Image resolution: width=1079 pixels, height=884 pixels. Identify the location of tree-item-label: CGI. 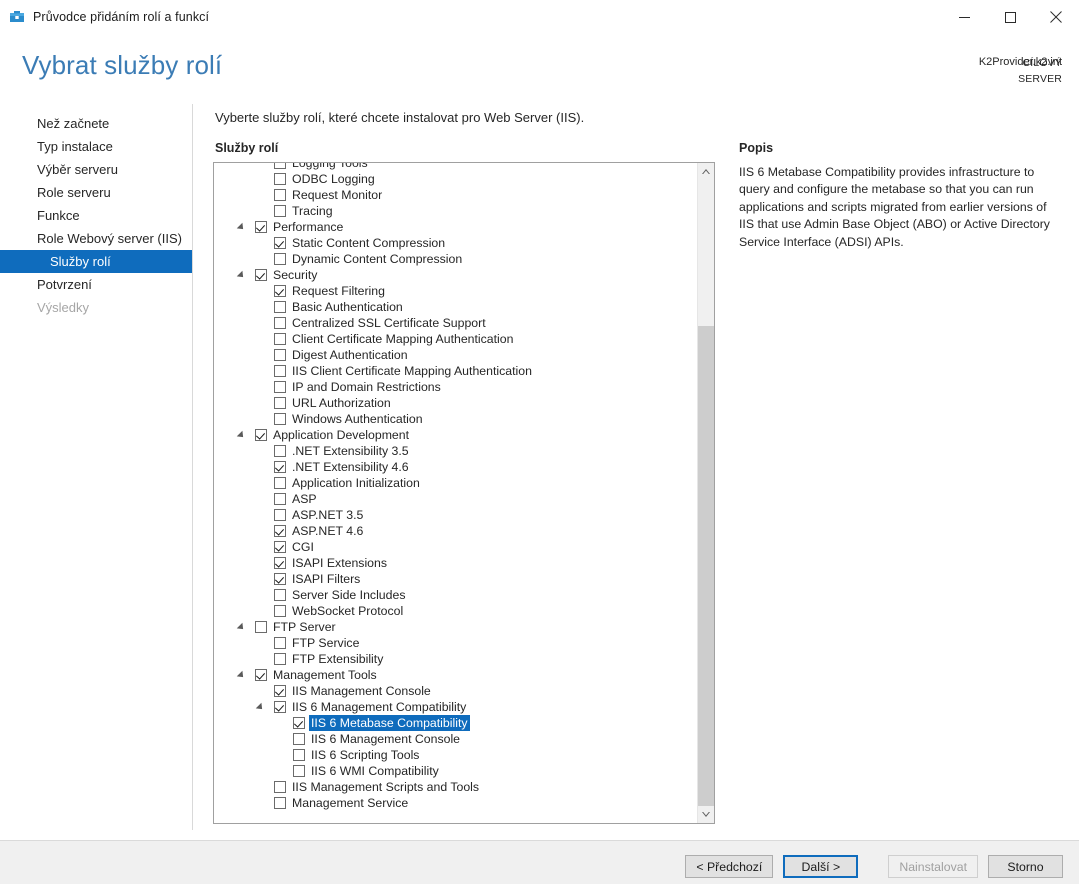
(303, 547).